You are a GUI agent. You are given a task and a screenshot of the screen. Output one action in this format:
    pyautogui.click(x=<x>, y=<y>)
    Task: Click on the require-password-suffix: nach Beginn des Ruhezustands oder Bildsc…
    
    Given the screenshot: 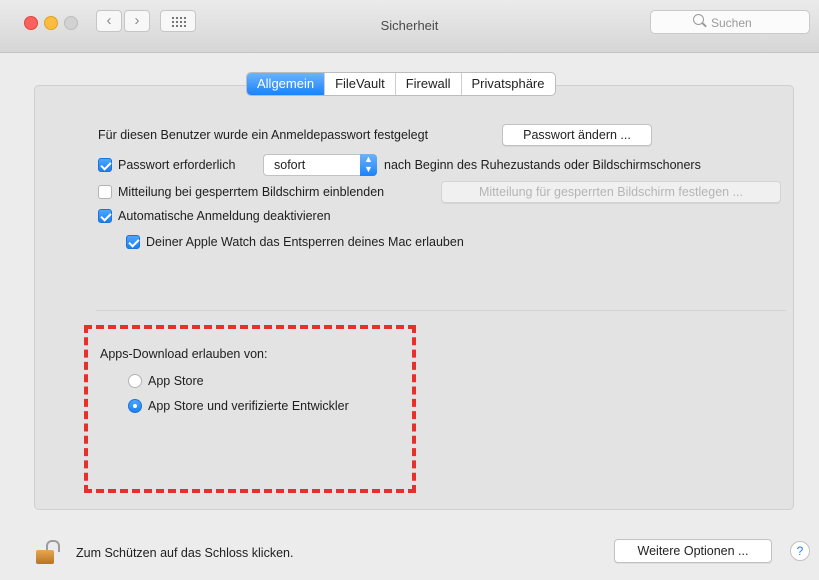 What is the action you would take?
    pyautogui.click(x=542, y=165)
    